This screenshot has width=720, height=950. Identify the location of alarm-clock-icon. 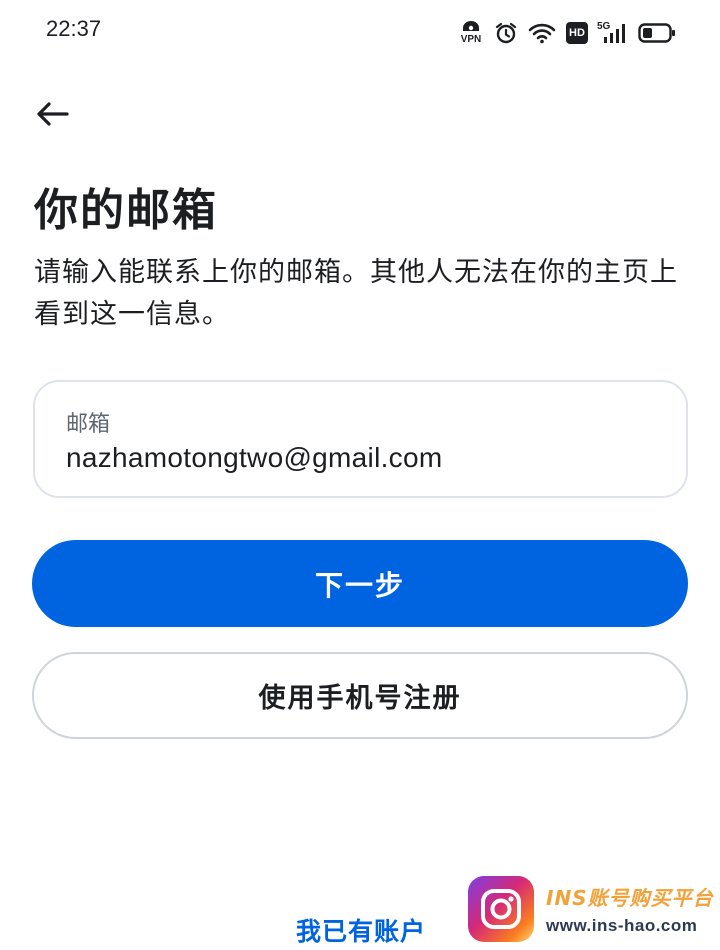
(506, 33).